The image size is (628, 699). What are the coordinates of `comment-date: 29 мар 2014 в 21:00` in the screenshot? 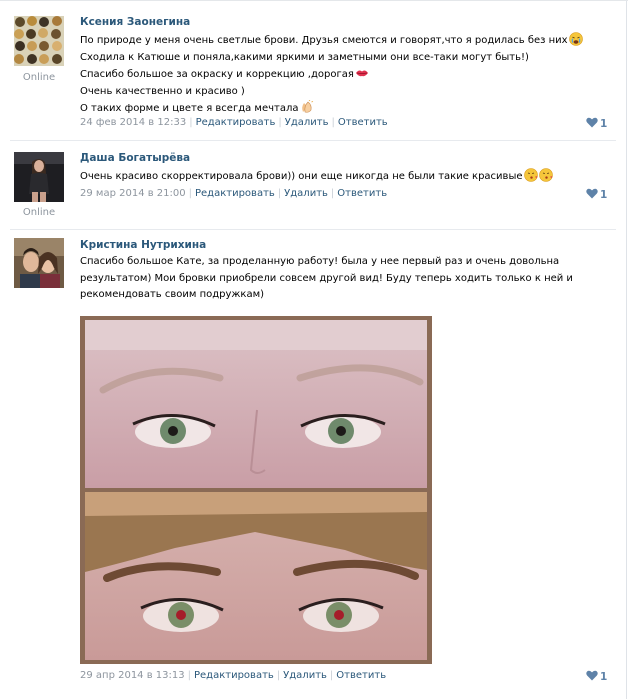 It's located at (133, 193).